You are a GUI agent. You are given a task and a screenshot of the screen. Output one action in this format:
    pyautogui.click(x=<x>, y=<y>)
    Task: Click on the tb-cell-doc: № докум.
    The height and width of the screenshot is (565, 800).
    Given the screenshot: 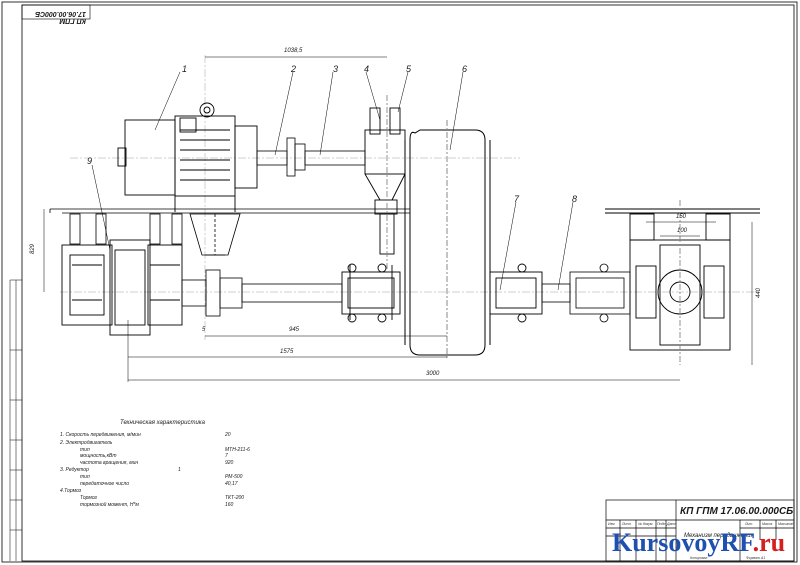 What is the action you would take?
    pyautogui.click(x=646, y=524)
    